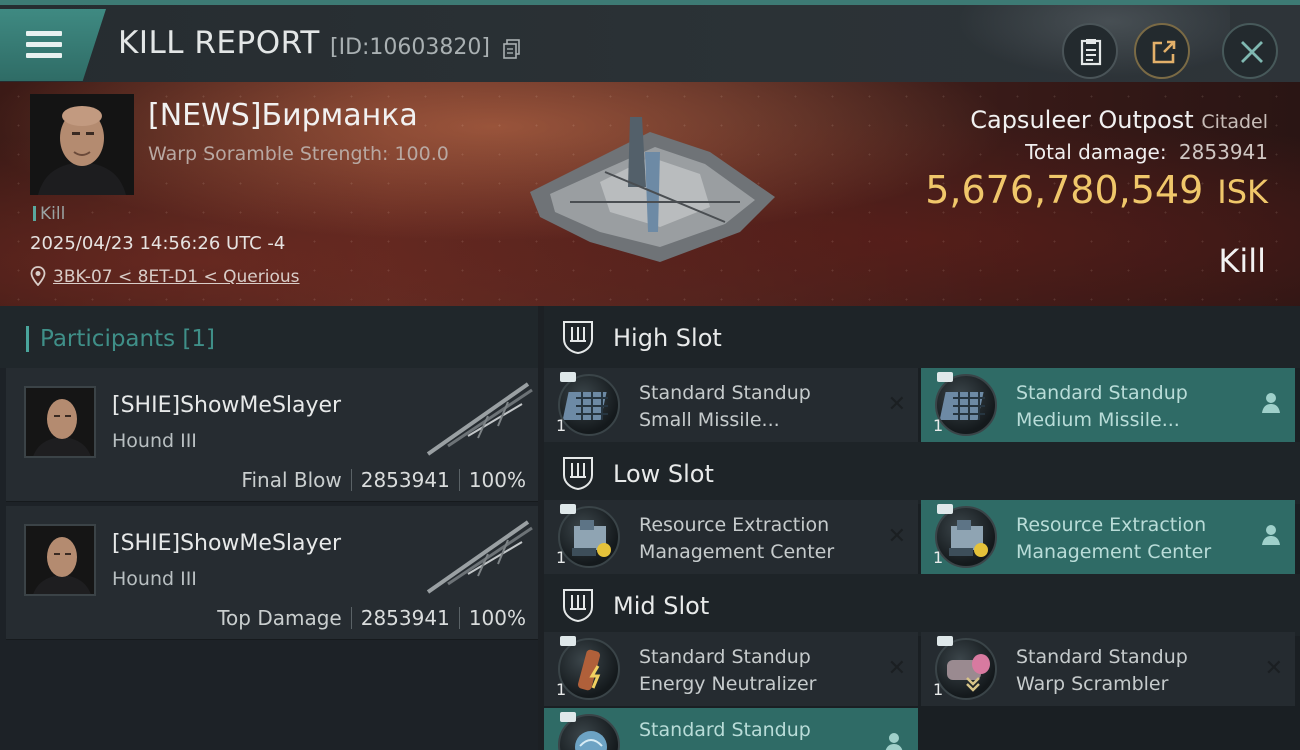 Image resolution: width=1300 pixels, height=750 pixels. I want to click on low-slot-header: Low Slot, so click(922, 473).